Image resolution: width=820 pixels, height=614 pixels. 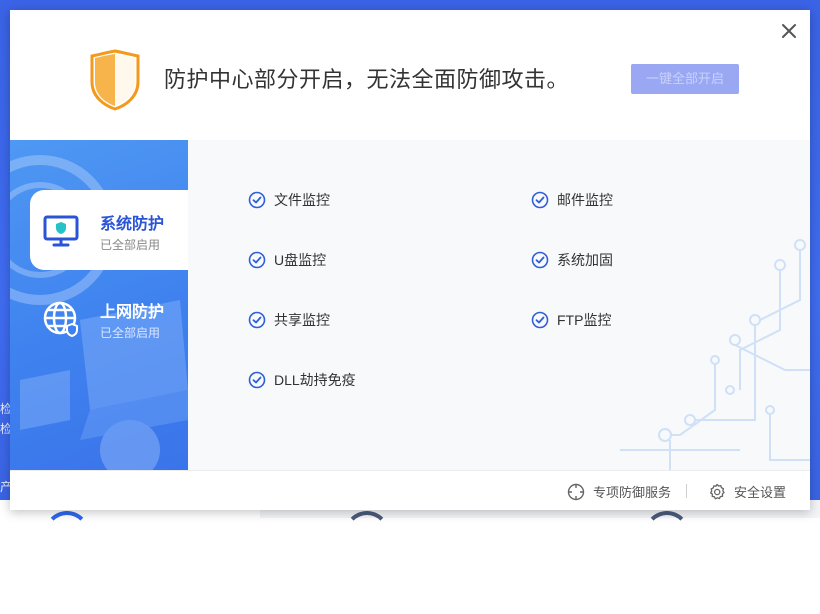 I want to click on sidebar-item-web-protection: 上网防护 已全部启用, so click(x=109, y=318).